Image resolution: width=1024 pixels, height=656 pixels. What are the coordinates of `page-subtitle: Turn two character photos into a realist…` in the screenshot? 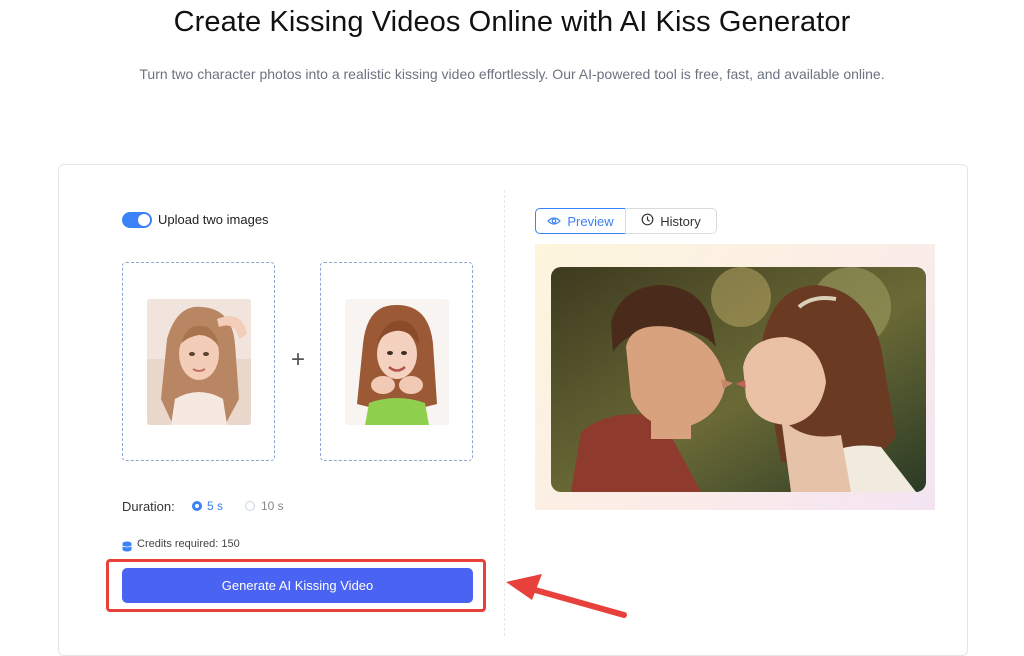 It's located at (512, 74).